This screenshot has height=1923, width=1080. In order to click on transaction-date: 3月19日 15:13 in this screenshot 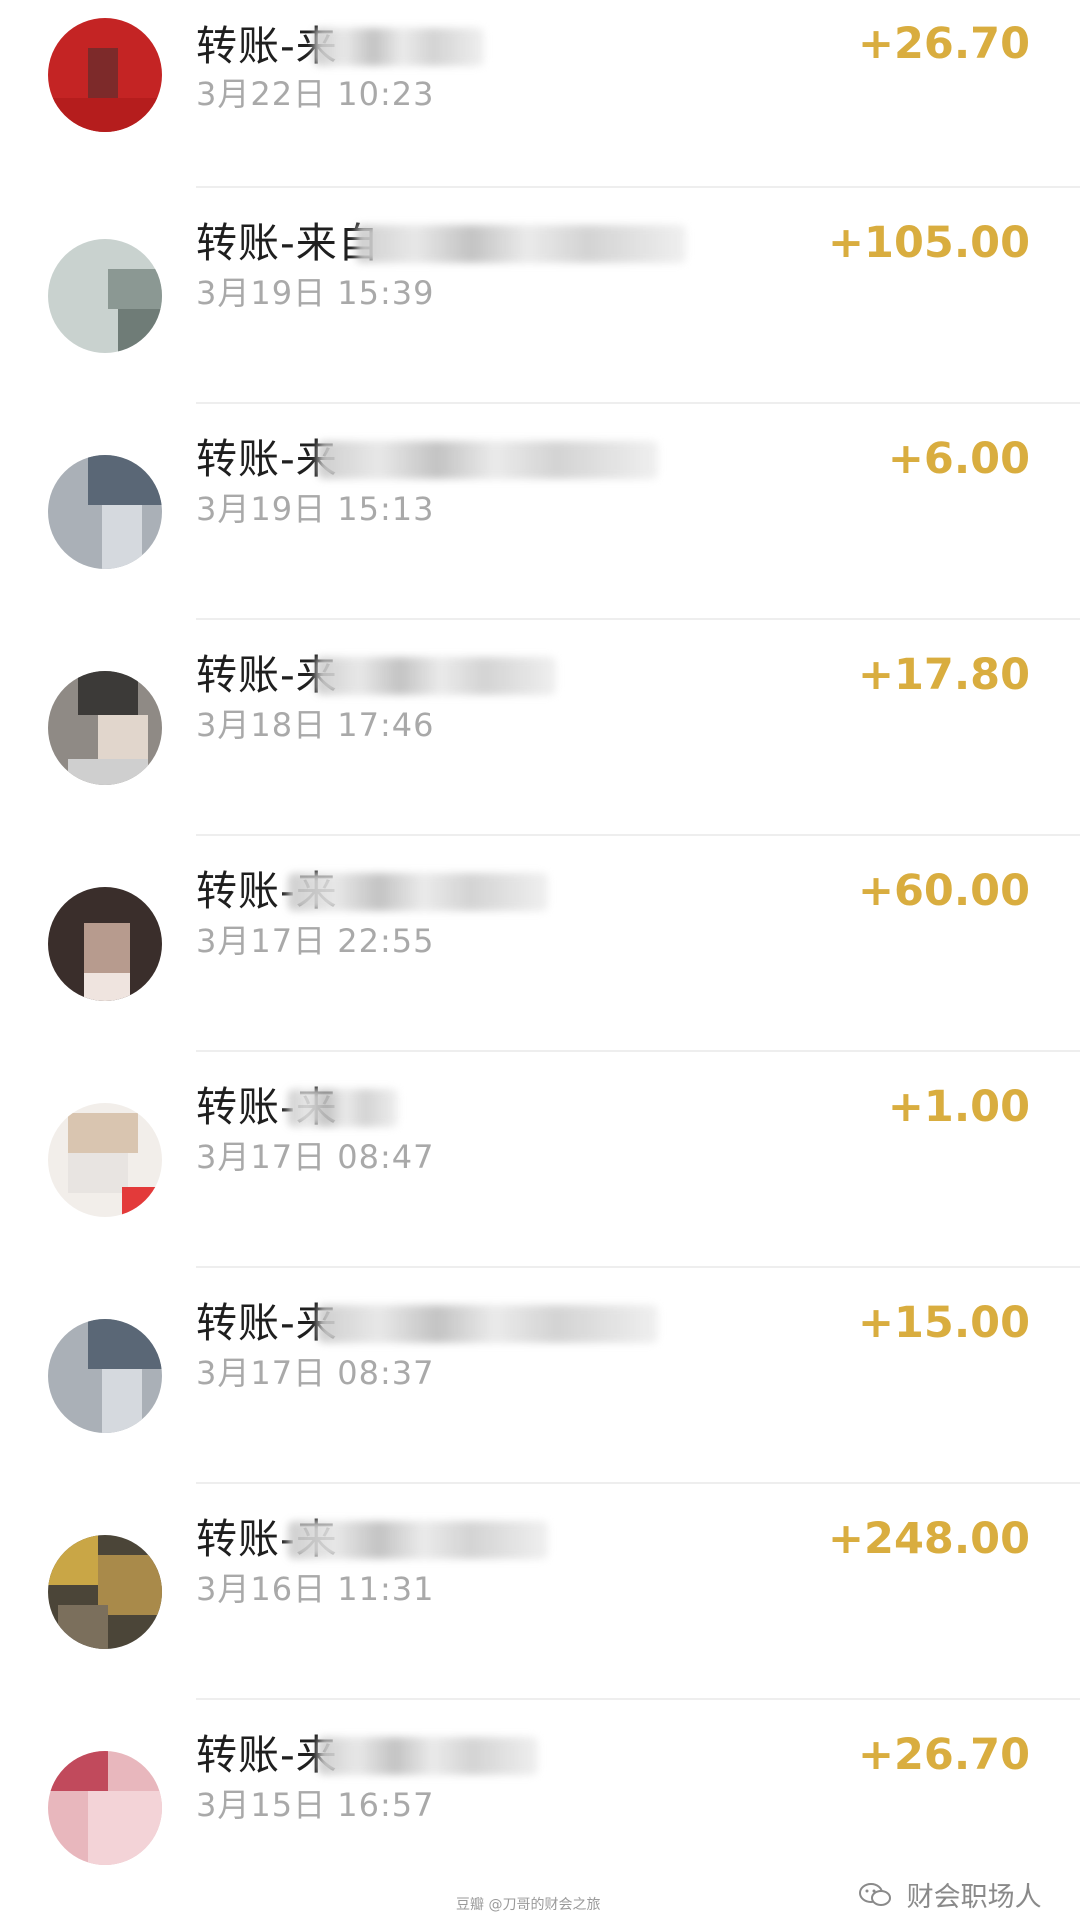, I will do `click(315, 509)`.